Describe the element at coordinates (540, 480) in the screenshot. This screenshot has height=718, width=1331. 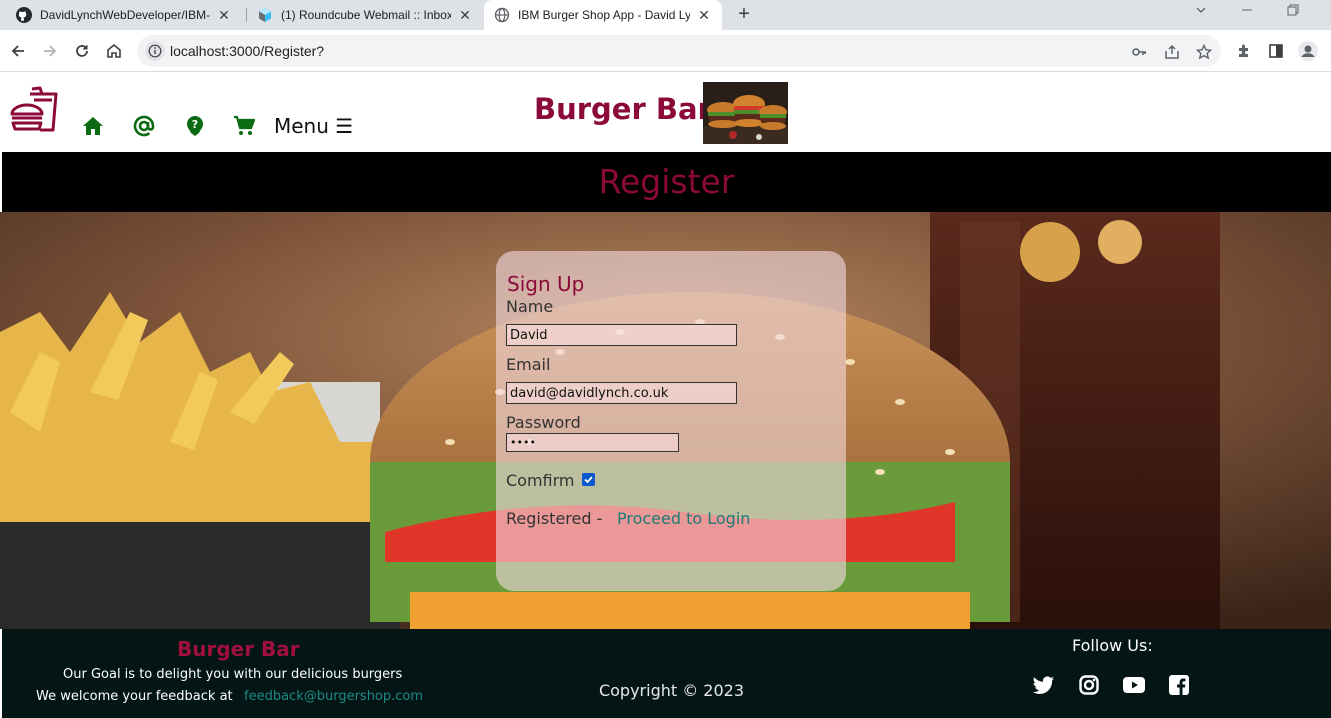
I see `confirm-label: Comfirm` at that location.